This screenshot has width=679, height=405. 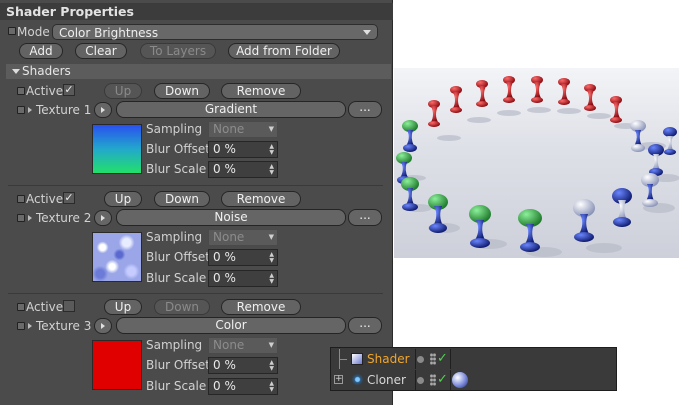 What do you see at coordinates (41, 51) in the screenshot?
I see `add-button: Add` at bounding box center [41, 51].